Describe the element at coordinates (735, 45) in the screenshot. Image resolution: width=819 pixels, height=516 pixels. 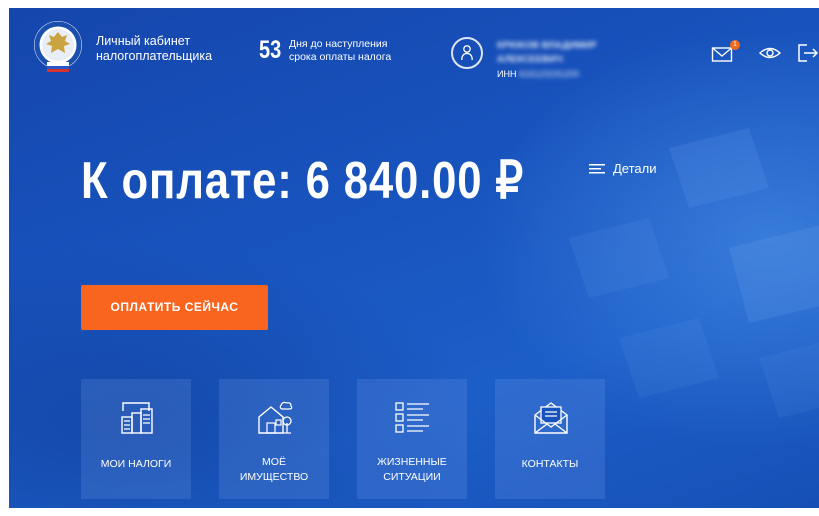
I see `mail-badge: 1` at that location.